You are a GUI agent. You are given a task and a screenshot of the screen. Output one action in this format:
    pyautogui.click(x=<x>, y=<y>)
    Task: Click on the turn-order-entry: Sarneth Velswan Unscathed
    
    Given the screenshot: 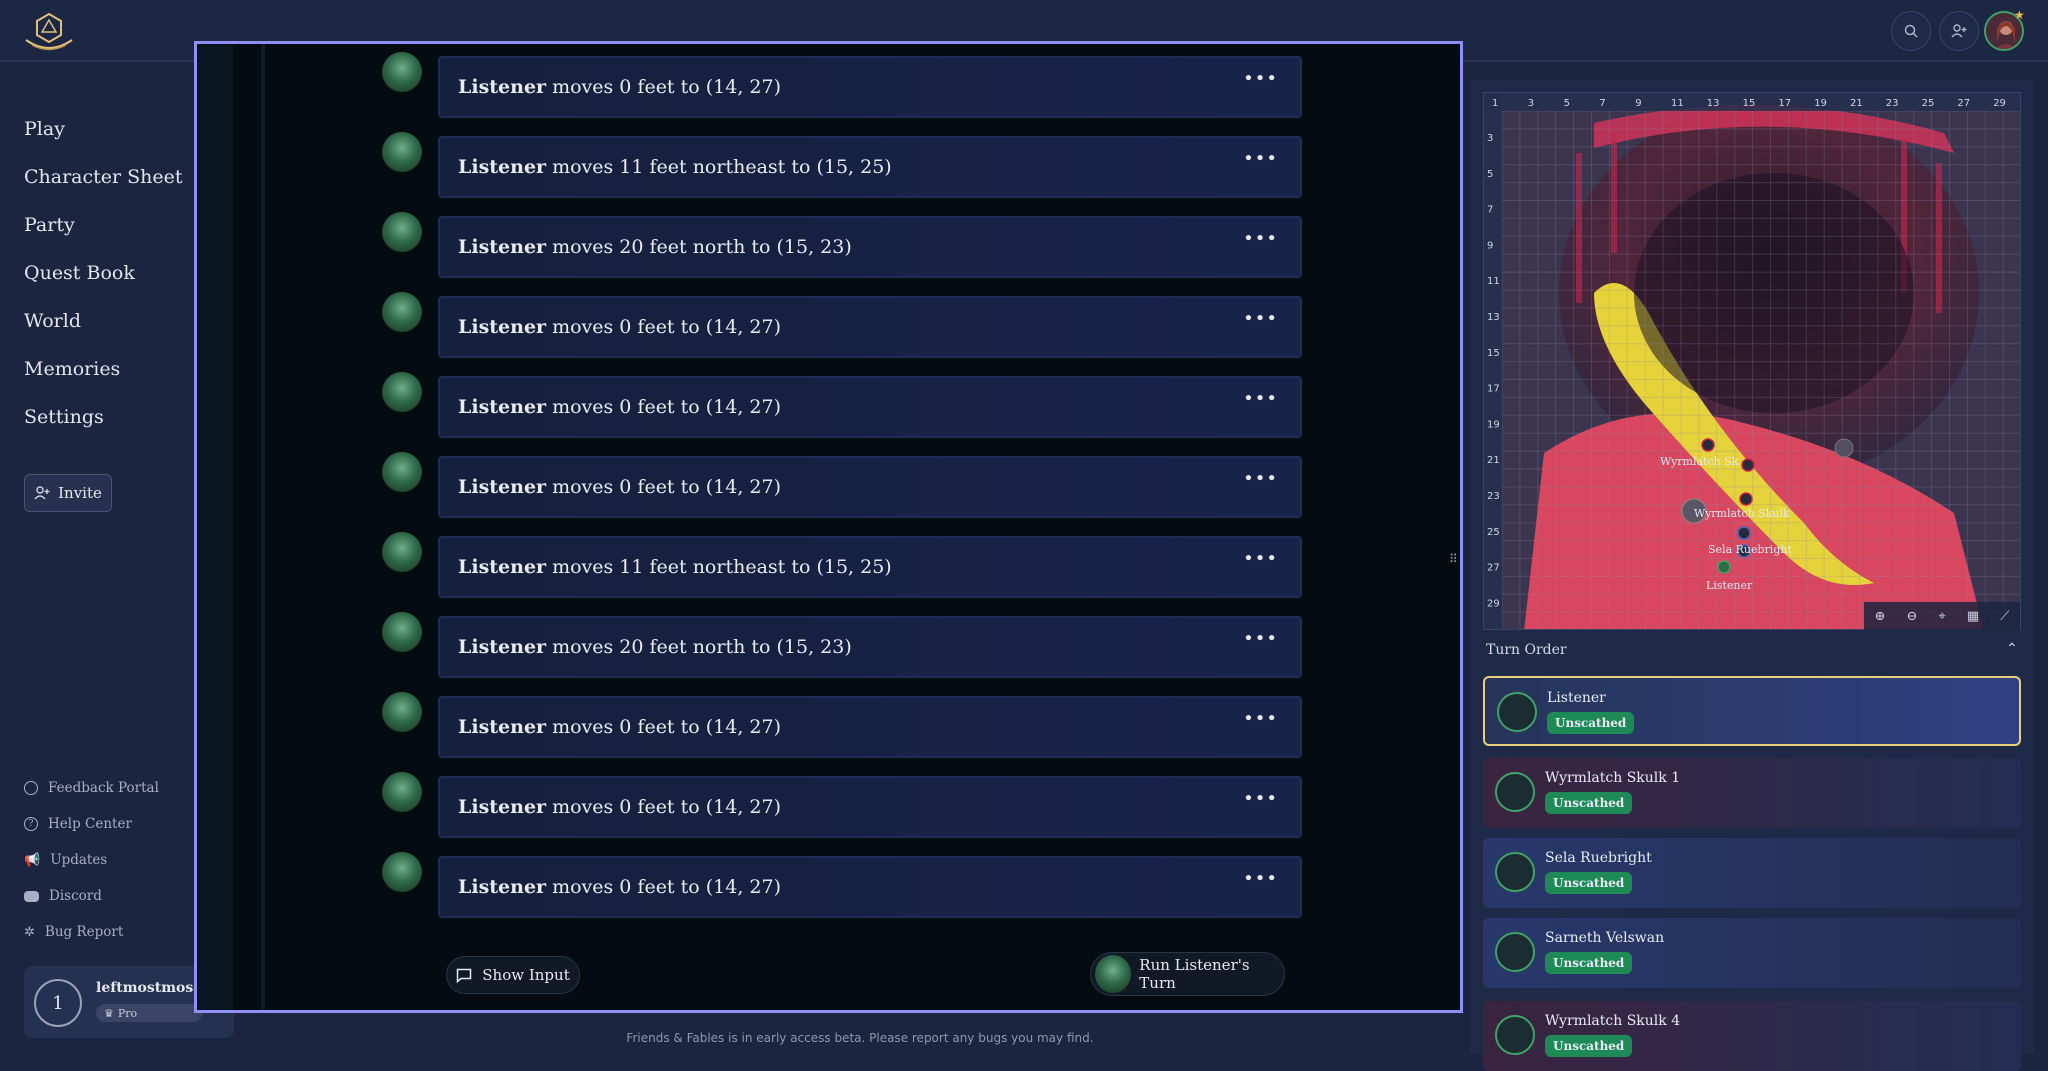 What is the action you would take?
    pyautogui.click(x=1752, y=953)
    